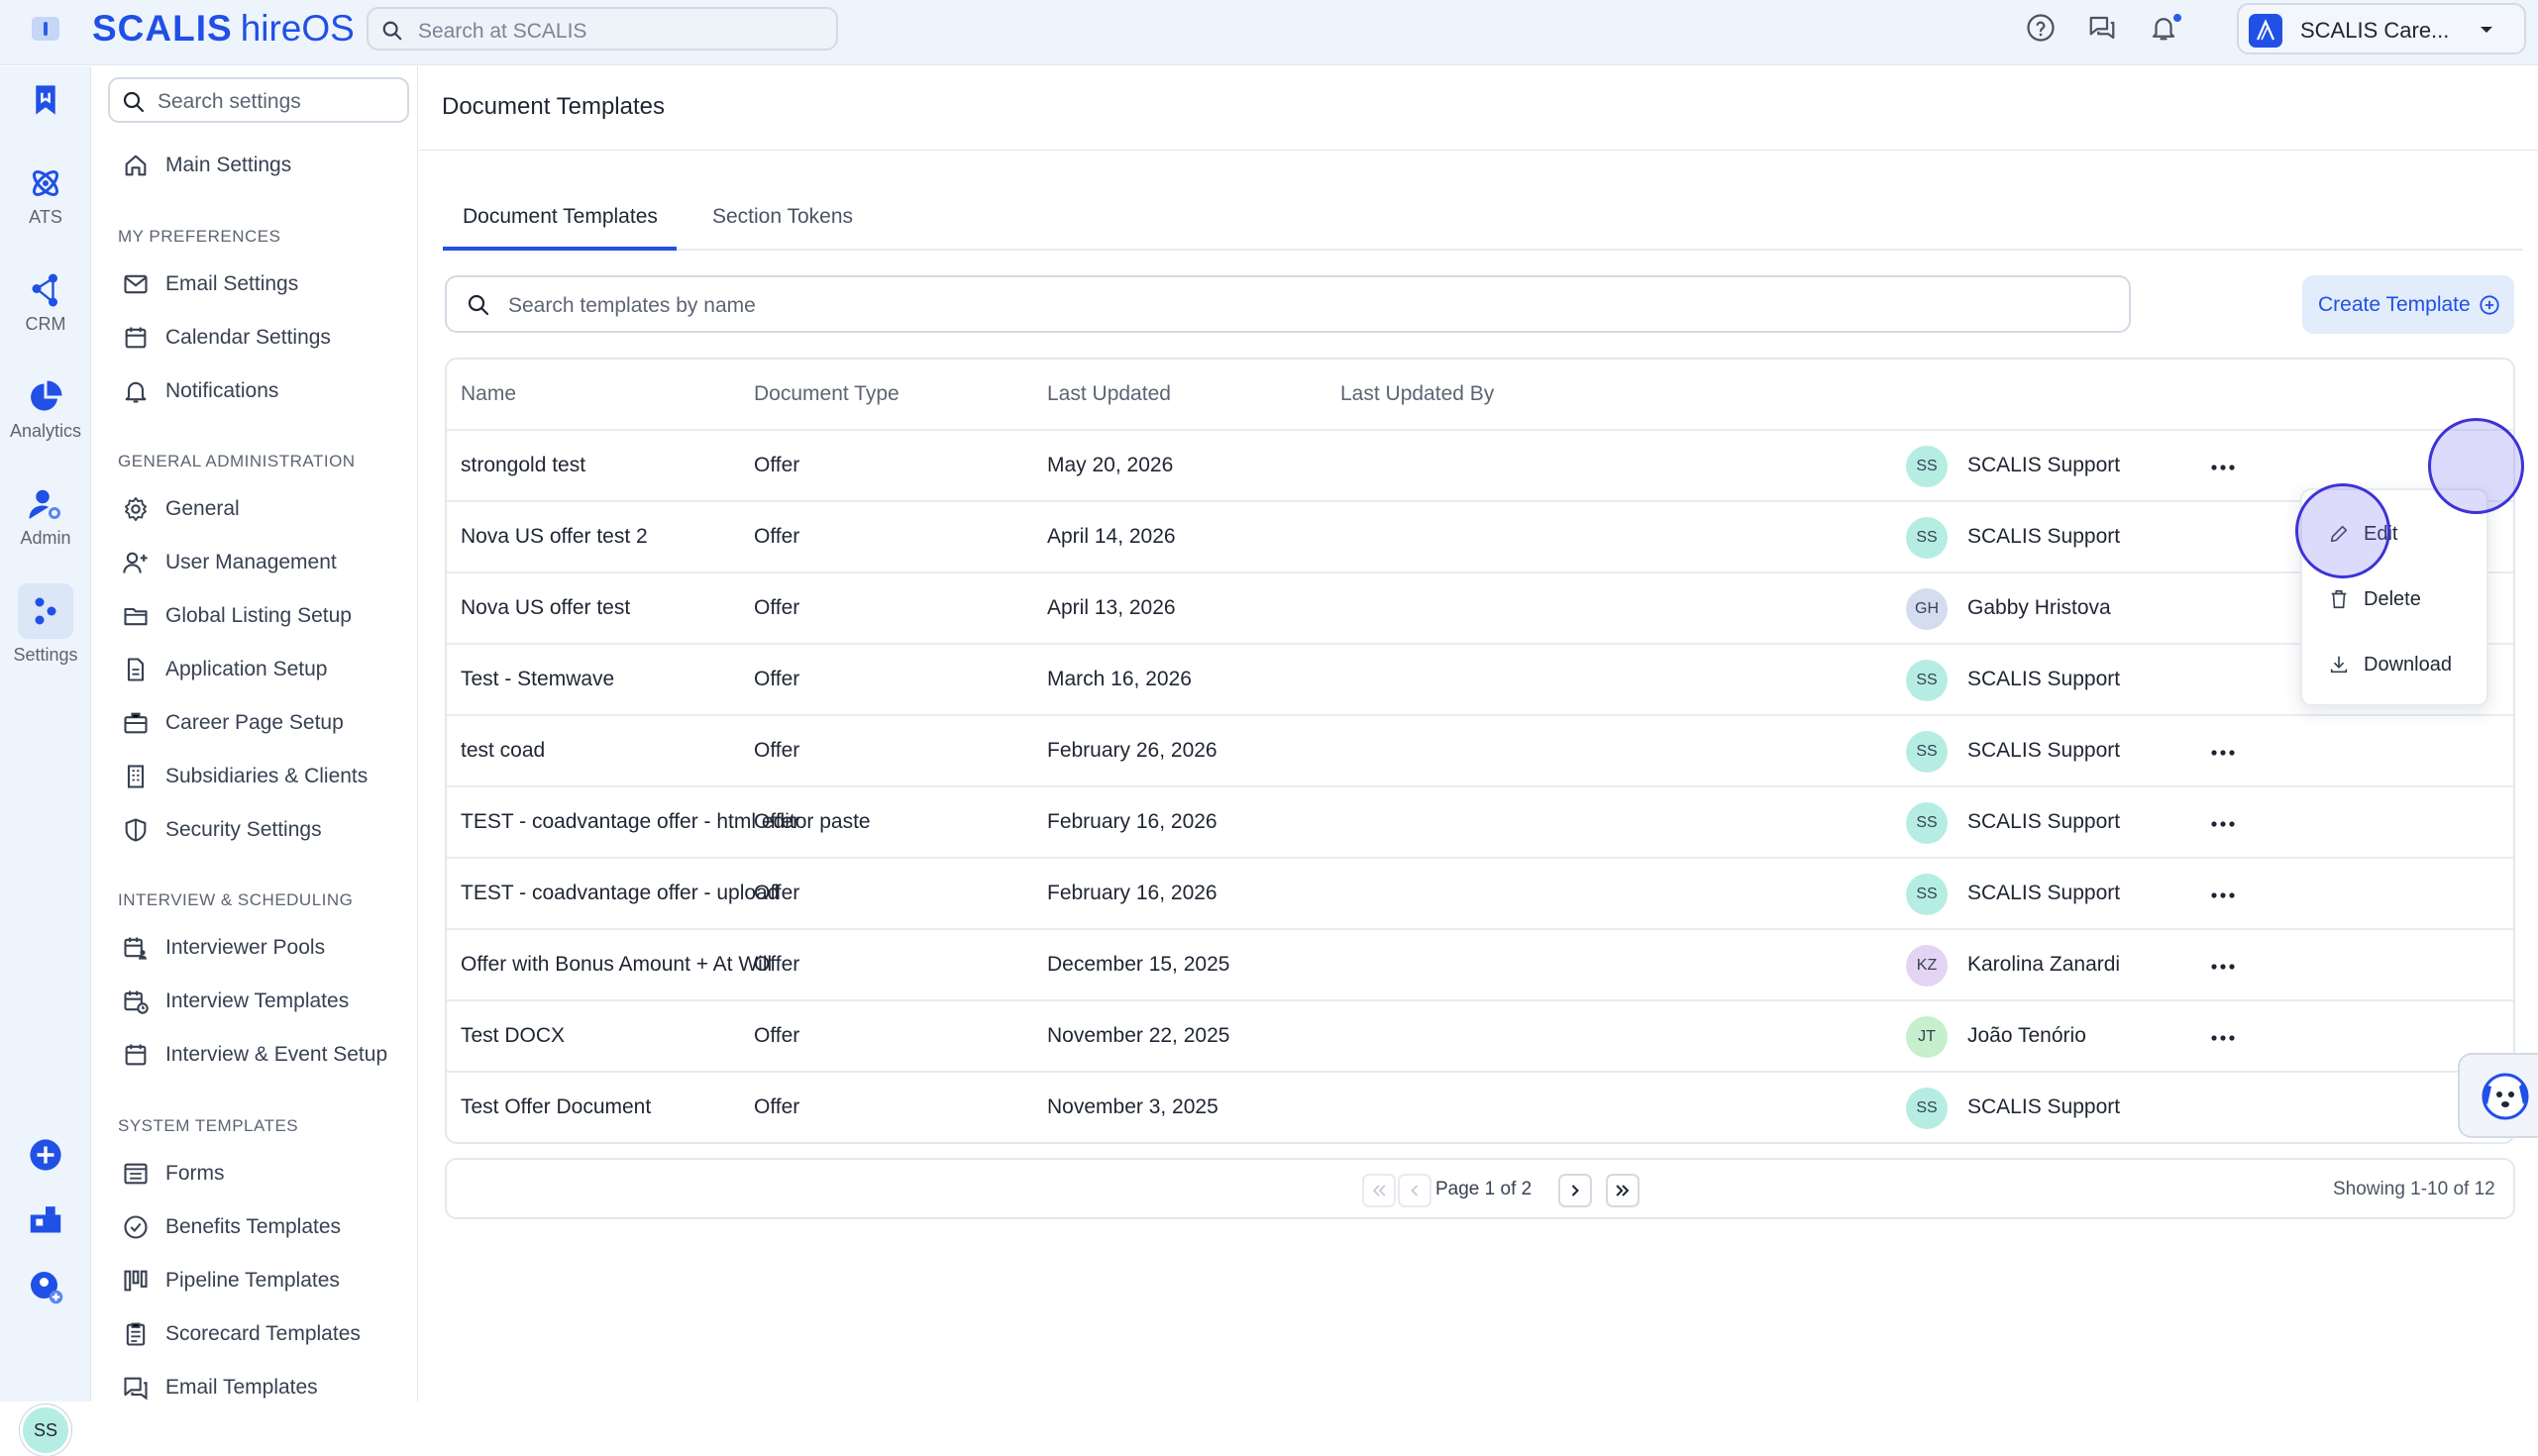 The width and height of the screenshot is (2538, 1456). What do you see at coordinates (1417, 394) in the screenshot?
I see `column-header-last-updated-by: Last Updated By` at bounding box center [1417, 394].